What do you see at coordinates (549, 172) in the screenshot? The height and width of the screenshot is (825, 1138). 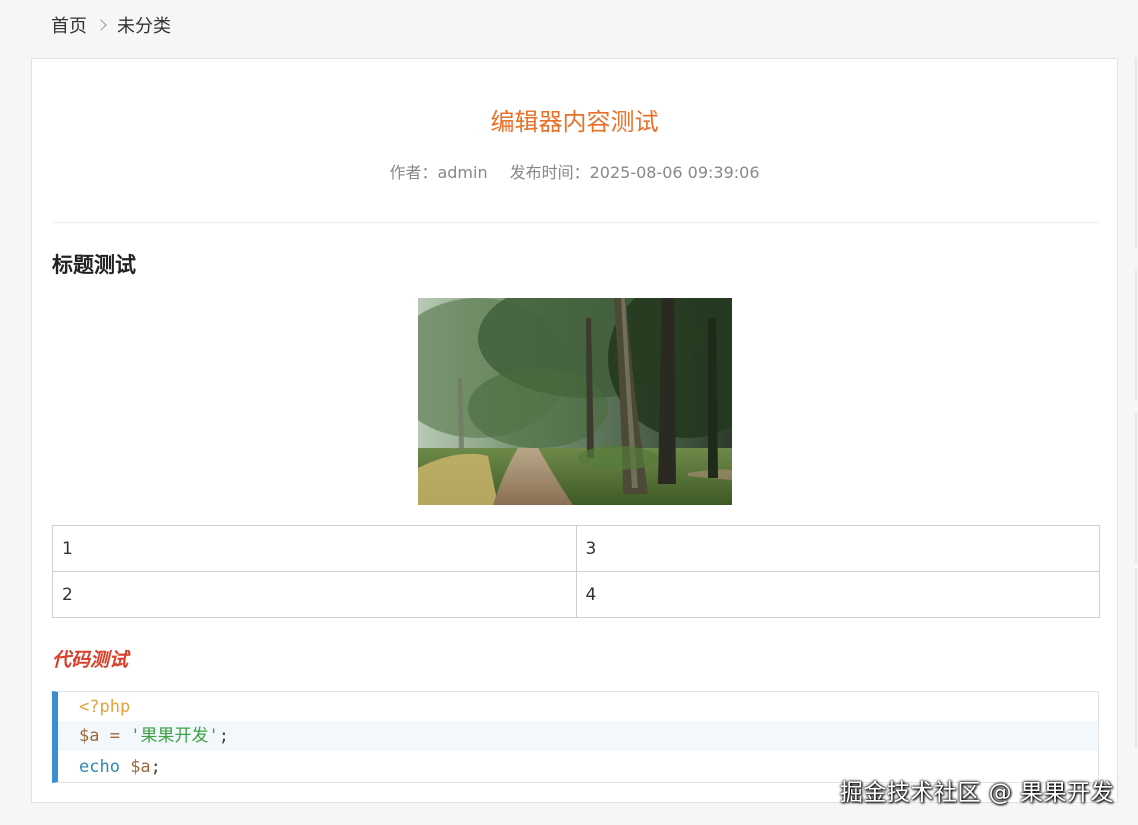 I see `publish-time-label: 发布时间：` at bounding box center [549, 172].